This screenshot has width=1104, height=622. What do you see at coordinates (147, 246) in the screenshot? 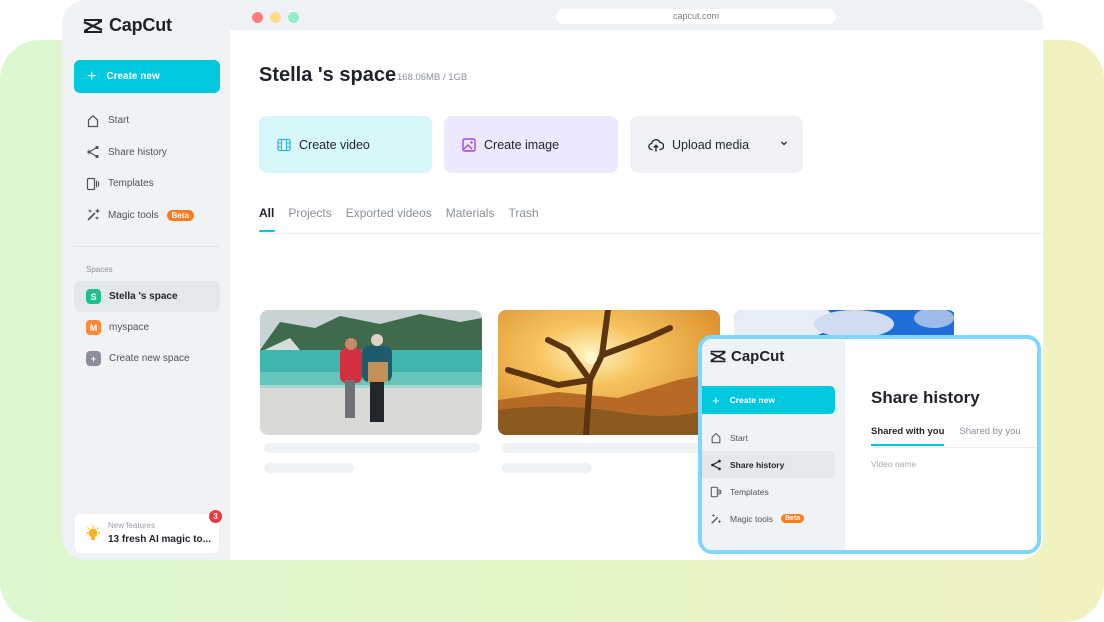
I see `sidebar-divider` at bounding box center [147, 246].